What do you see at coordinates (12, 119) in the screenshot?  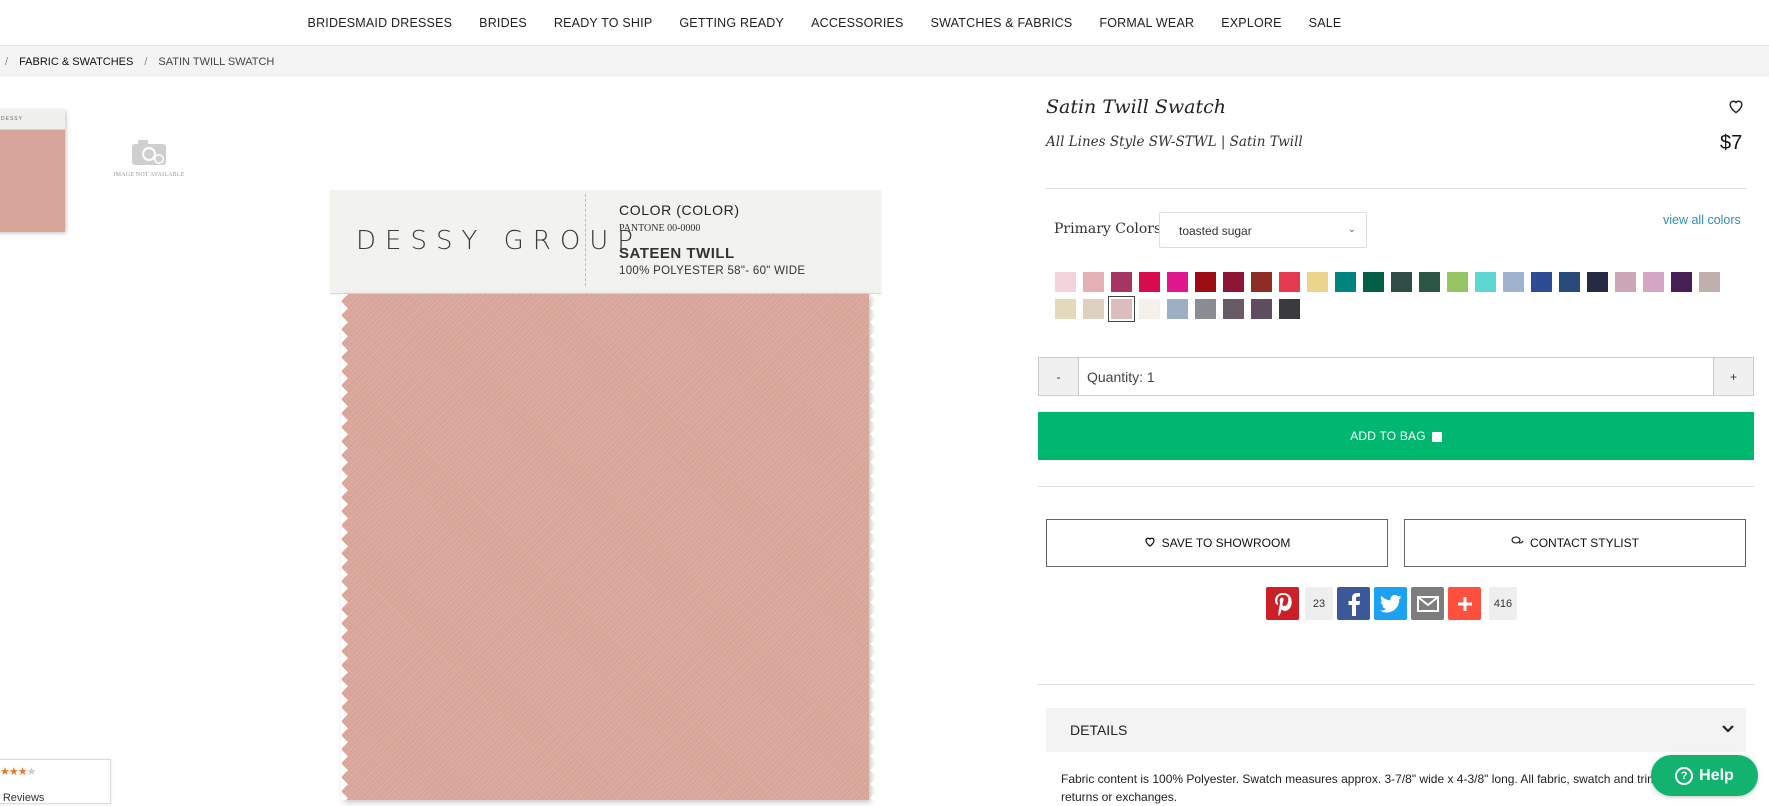 I see `thumbnail-brand-text: DESSY` at bounding box center [12, 119].